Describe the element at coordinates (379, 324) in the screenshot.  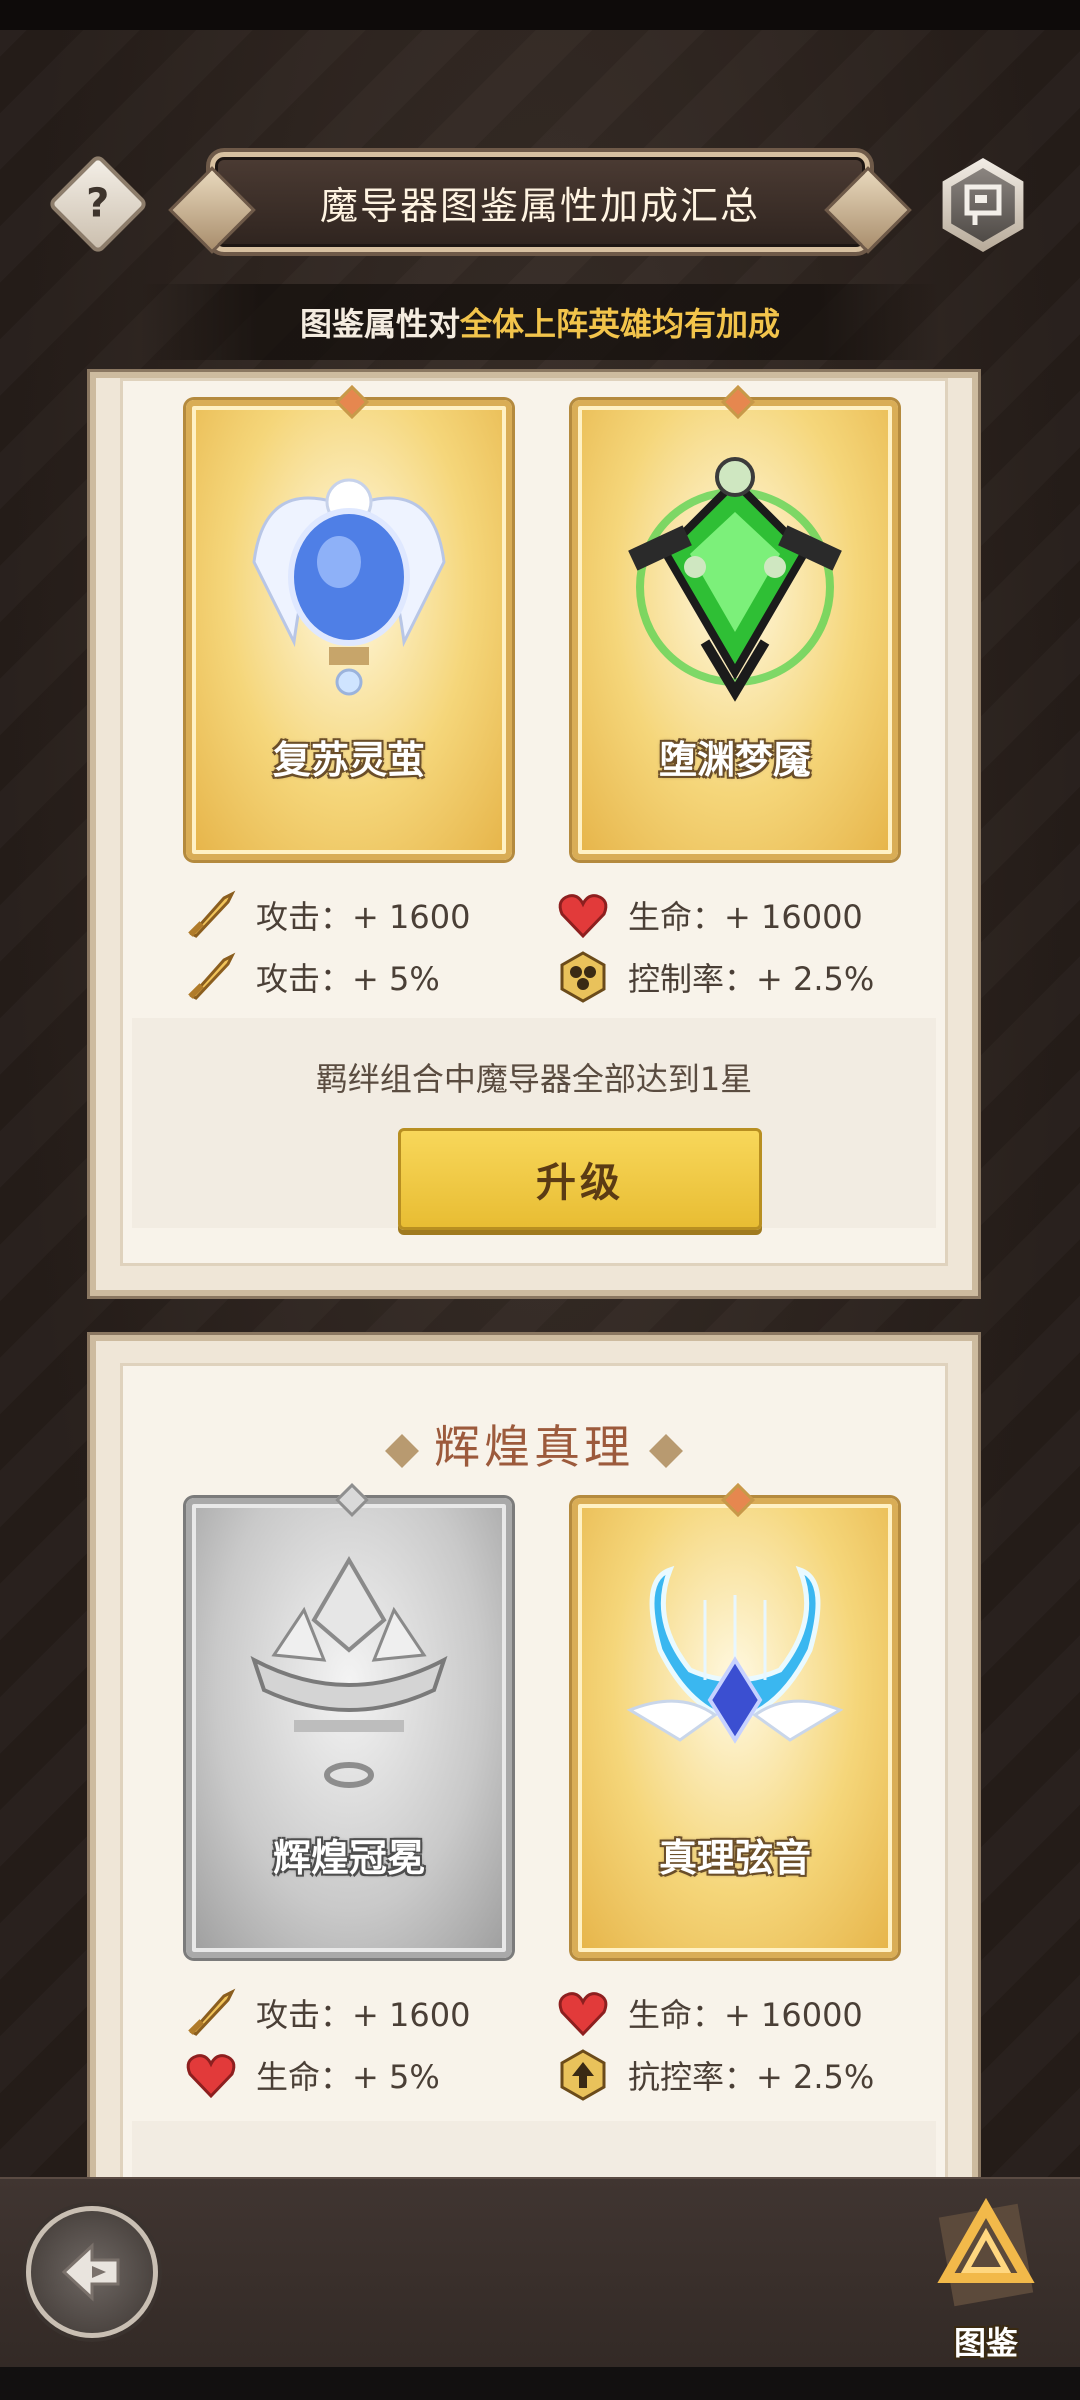
I see `subtitle-prefix: 图鉴属性对` at that location.